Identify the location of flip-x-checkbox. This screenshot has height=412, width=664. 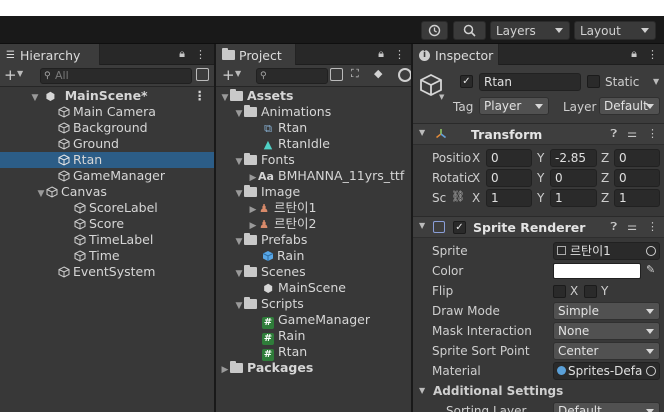
(559, 291).